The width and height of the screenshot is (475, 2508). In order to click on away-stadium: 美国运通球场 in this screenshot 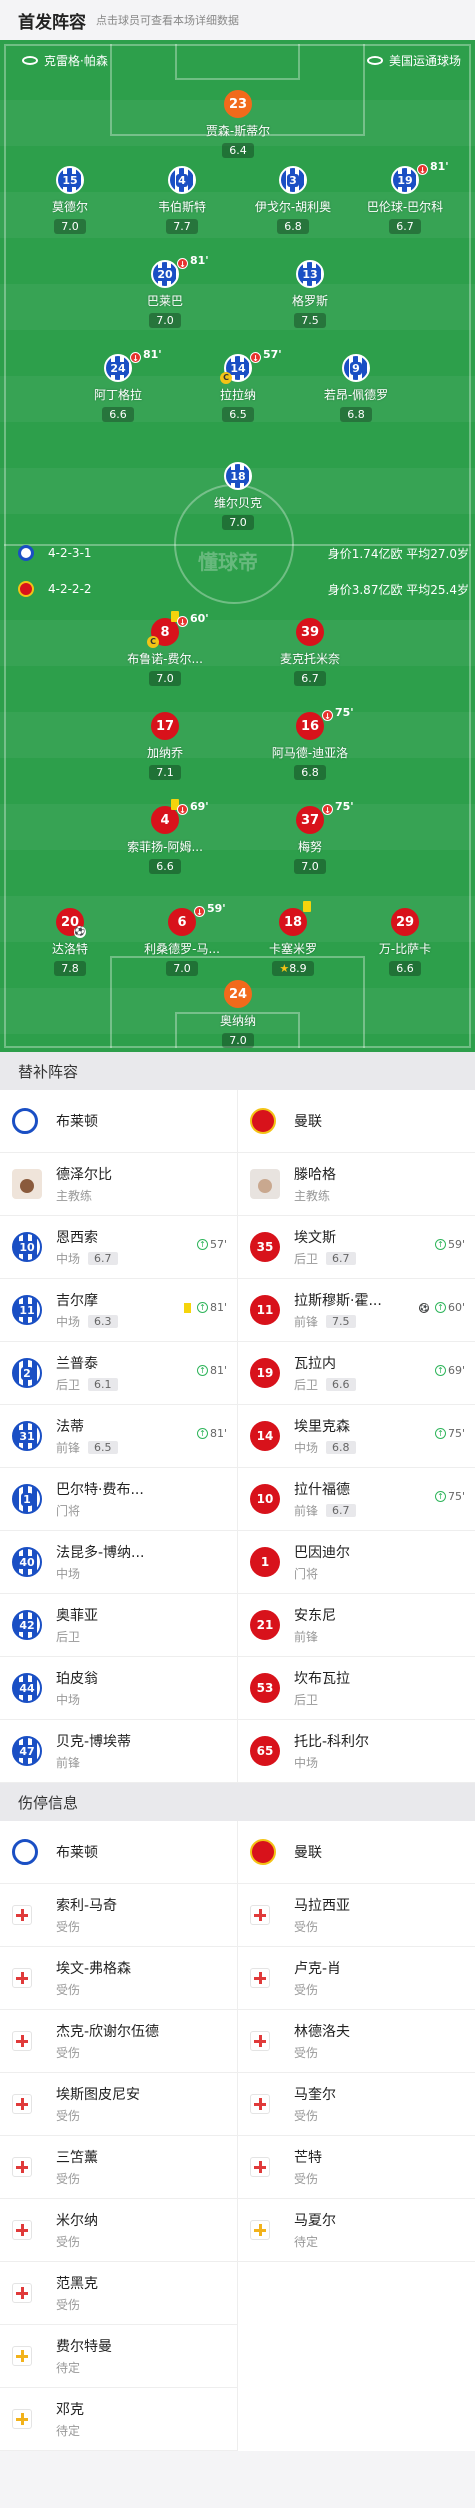, I will do `click(424, 61)`.